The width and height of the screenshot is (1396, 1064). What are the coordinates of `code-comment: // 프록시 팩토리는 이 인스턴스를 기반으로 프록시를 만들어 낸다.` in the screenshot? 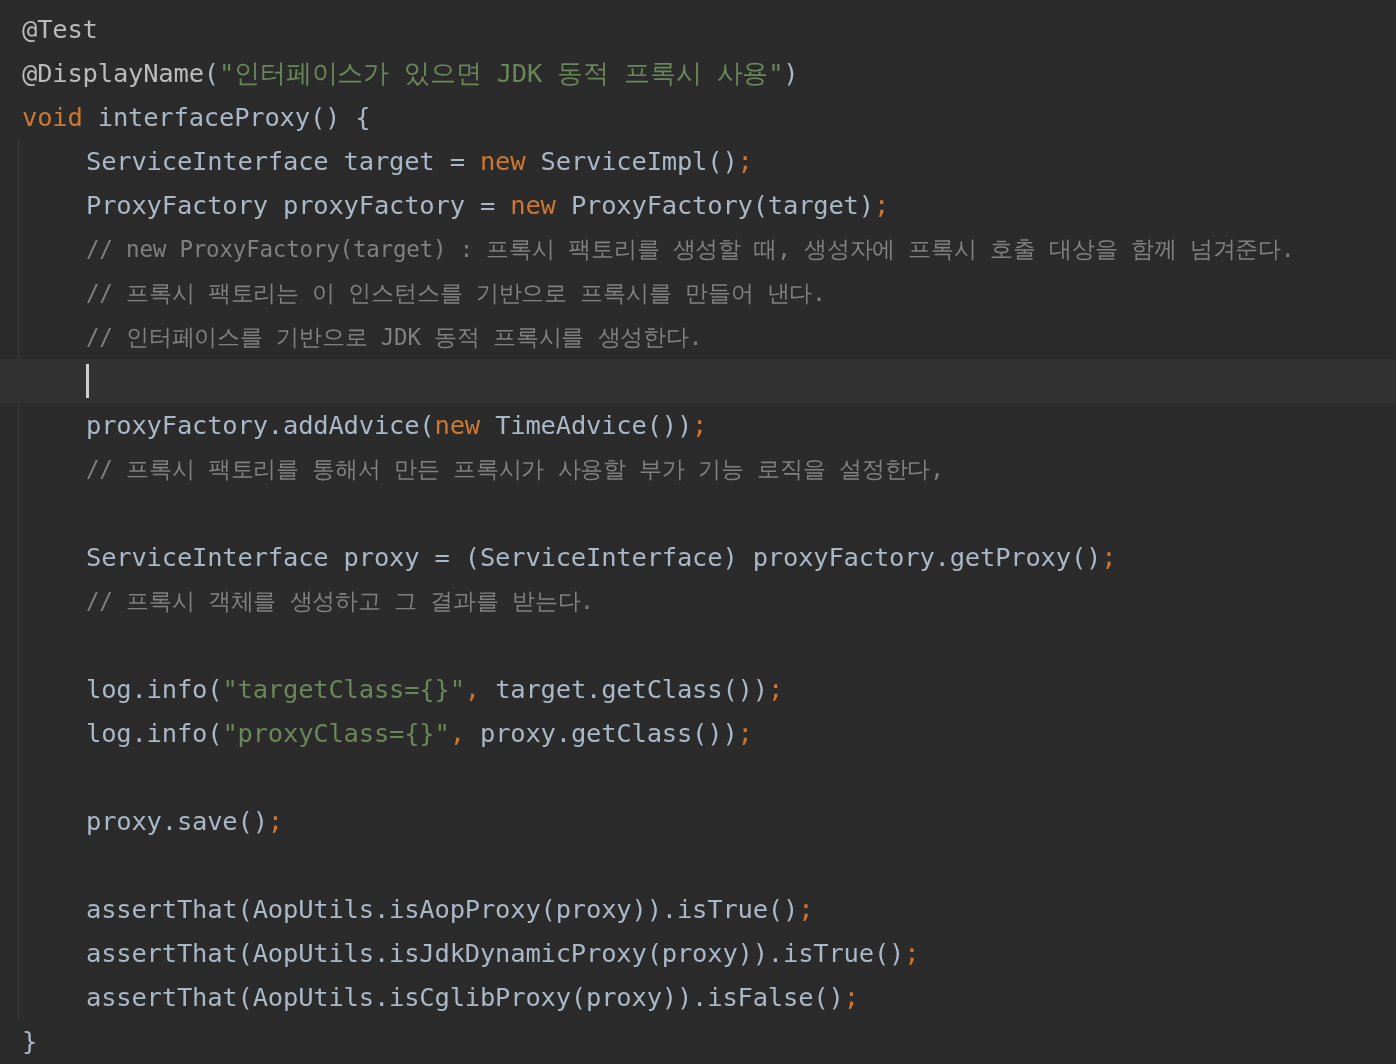 It's located at (456, 293).